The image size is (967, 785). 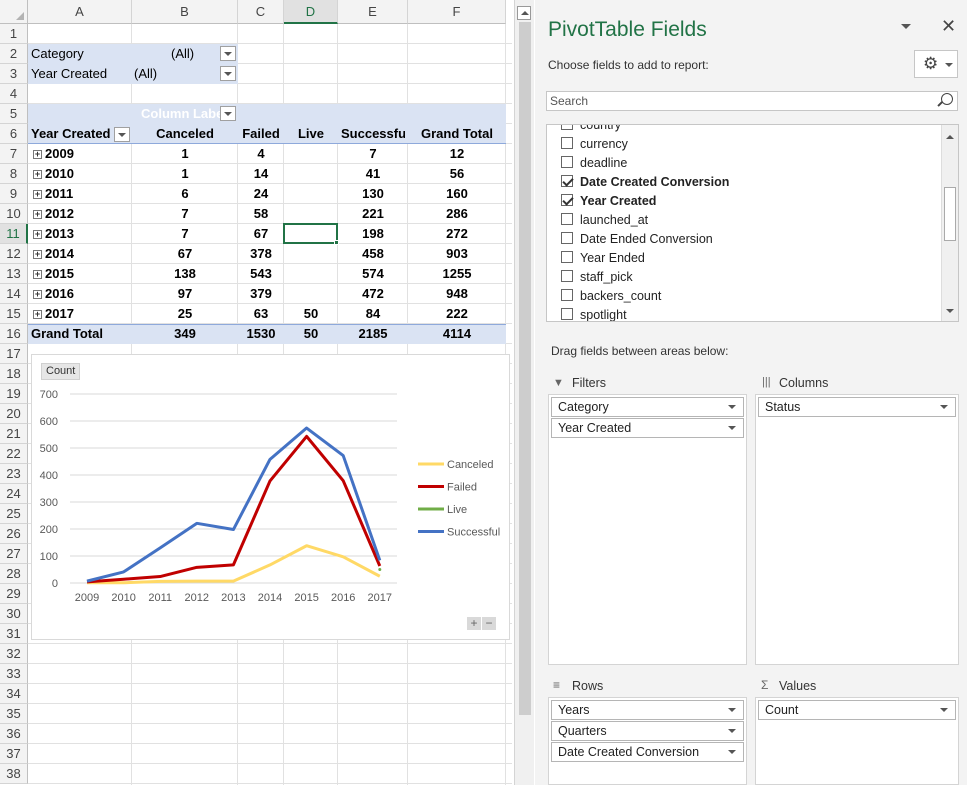 What do you see at coordinates (79, 194) in the screenshot?
I see `year-row-label: +2011` at bounding box center [79, 194].